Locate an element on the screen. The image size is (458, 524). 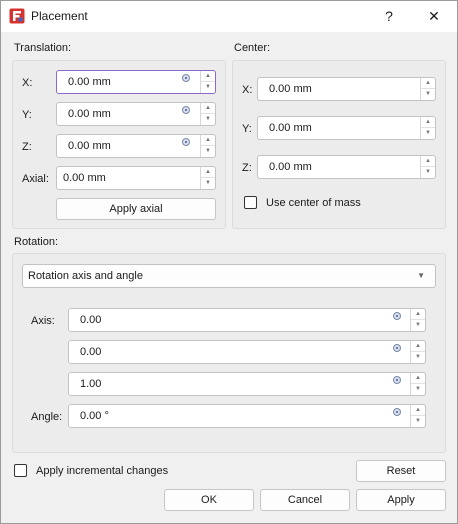
axial-input: 0.00 mm ▲ ▼ is located at coordinates (136, 178).